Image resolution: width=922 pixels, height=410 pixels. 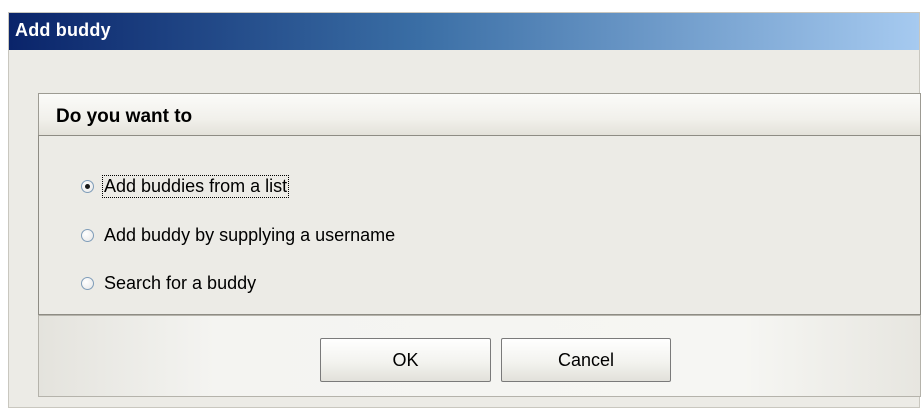 What do you see at coordinates (87, 283) in the screenshot?
I see `radio-search-buddy` at bounding box center [87, 283].